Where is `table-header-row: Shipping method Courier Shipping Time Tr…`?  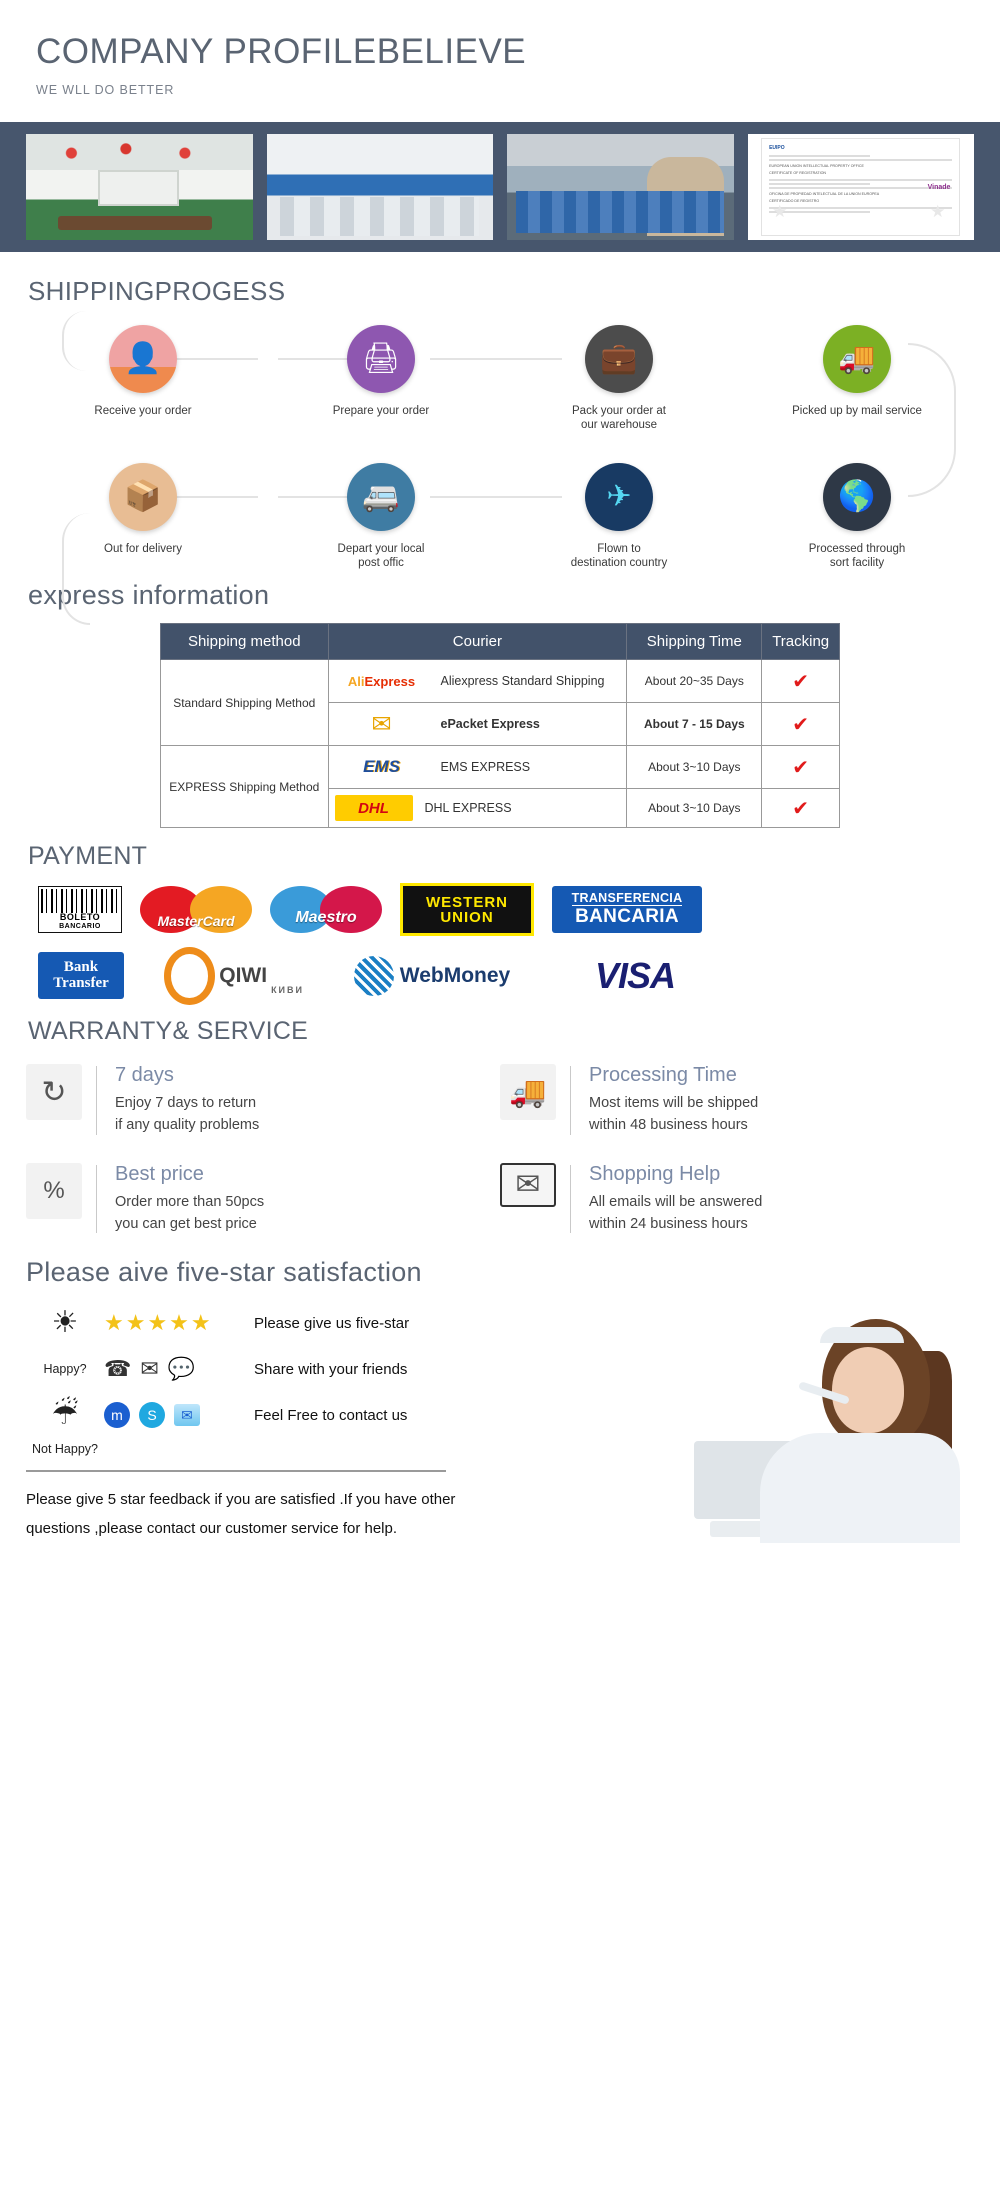 table-header-row: Shipping method Courier Shipping Time Tr… is located at coordinates (500, 642).